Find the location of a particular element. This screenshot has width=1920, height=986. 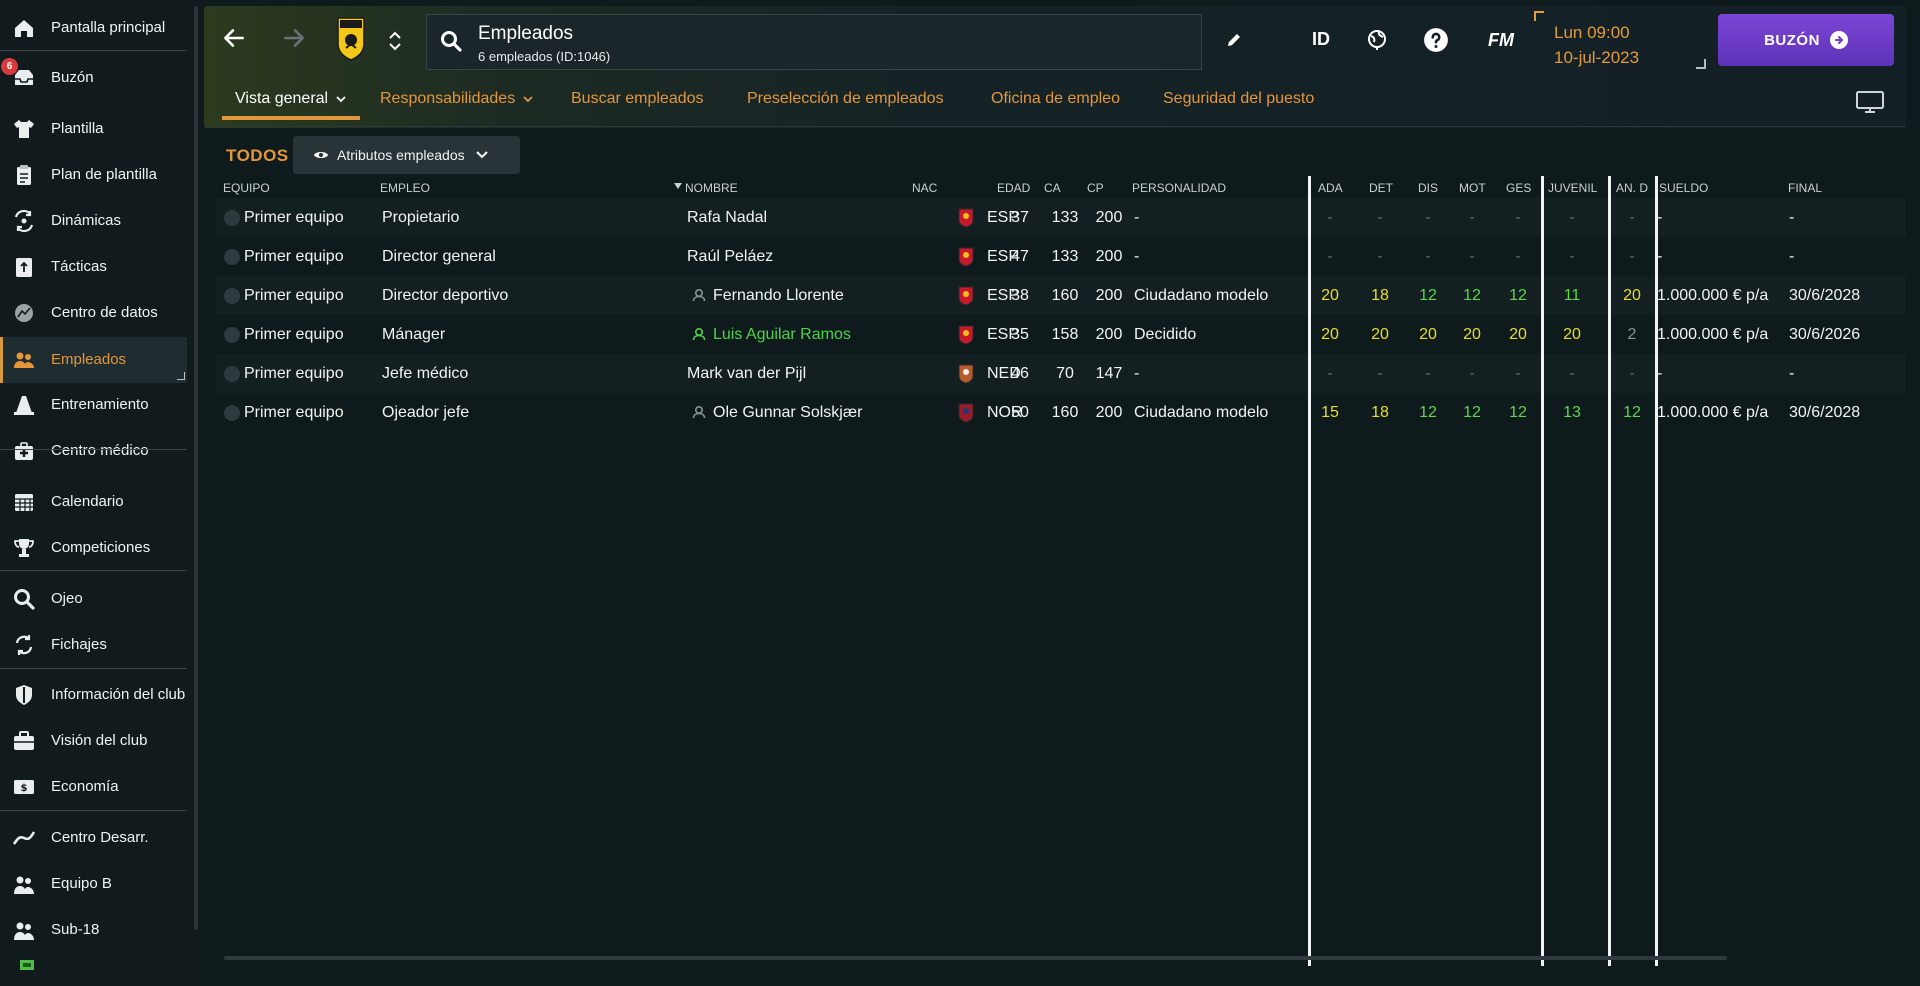

cell-nombre: Rafa Nadal is located at coordinates (727, 217).